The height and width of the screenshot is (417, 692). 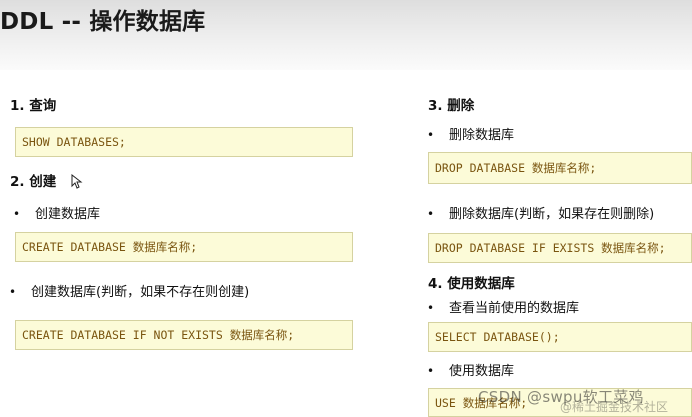 I want to click on heading-use: 4. 使用数据库, so click(x=471, y=284).